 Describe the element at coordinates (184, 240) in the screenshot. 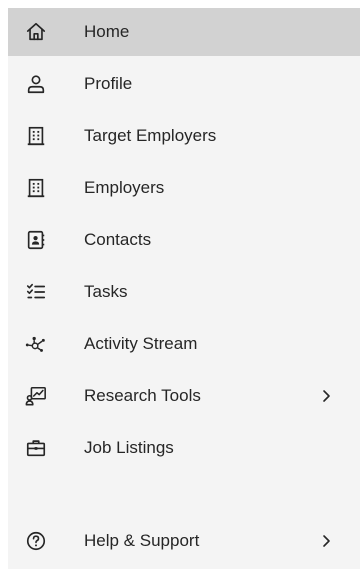

I see `nav-item-contacts: Contacts` at that location.